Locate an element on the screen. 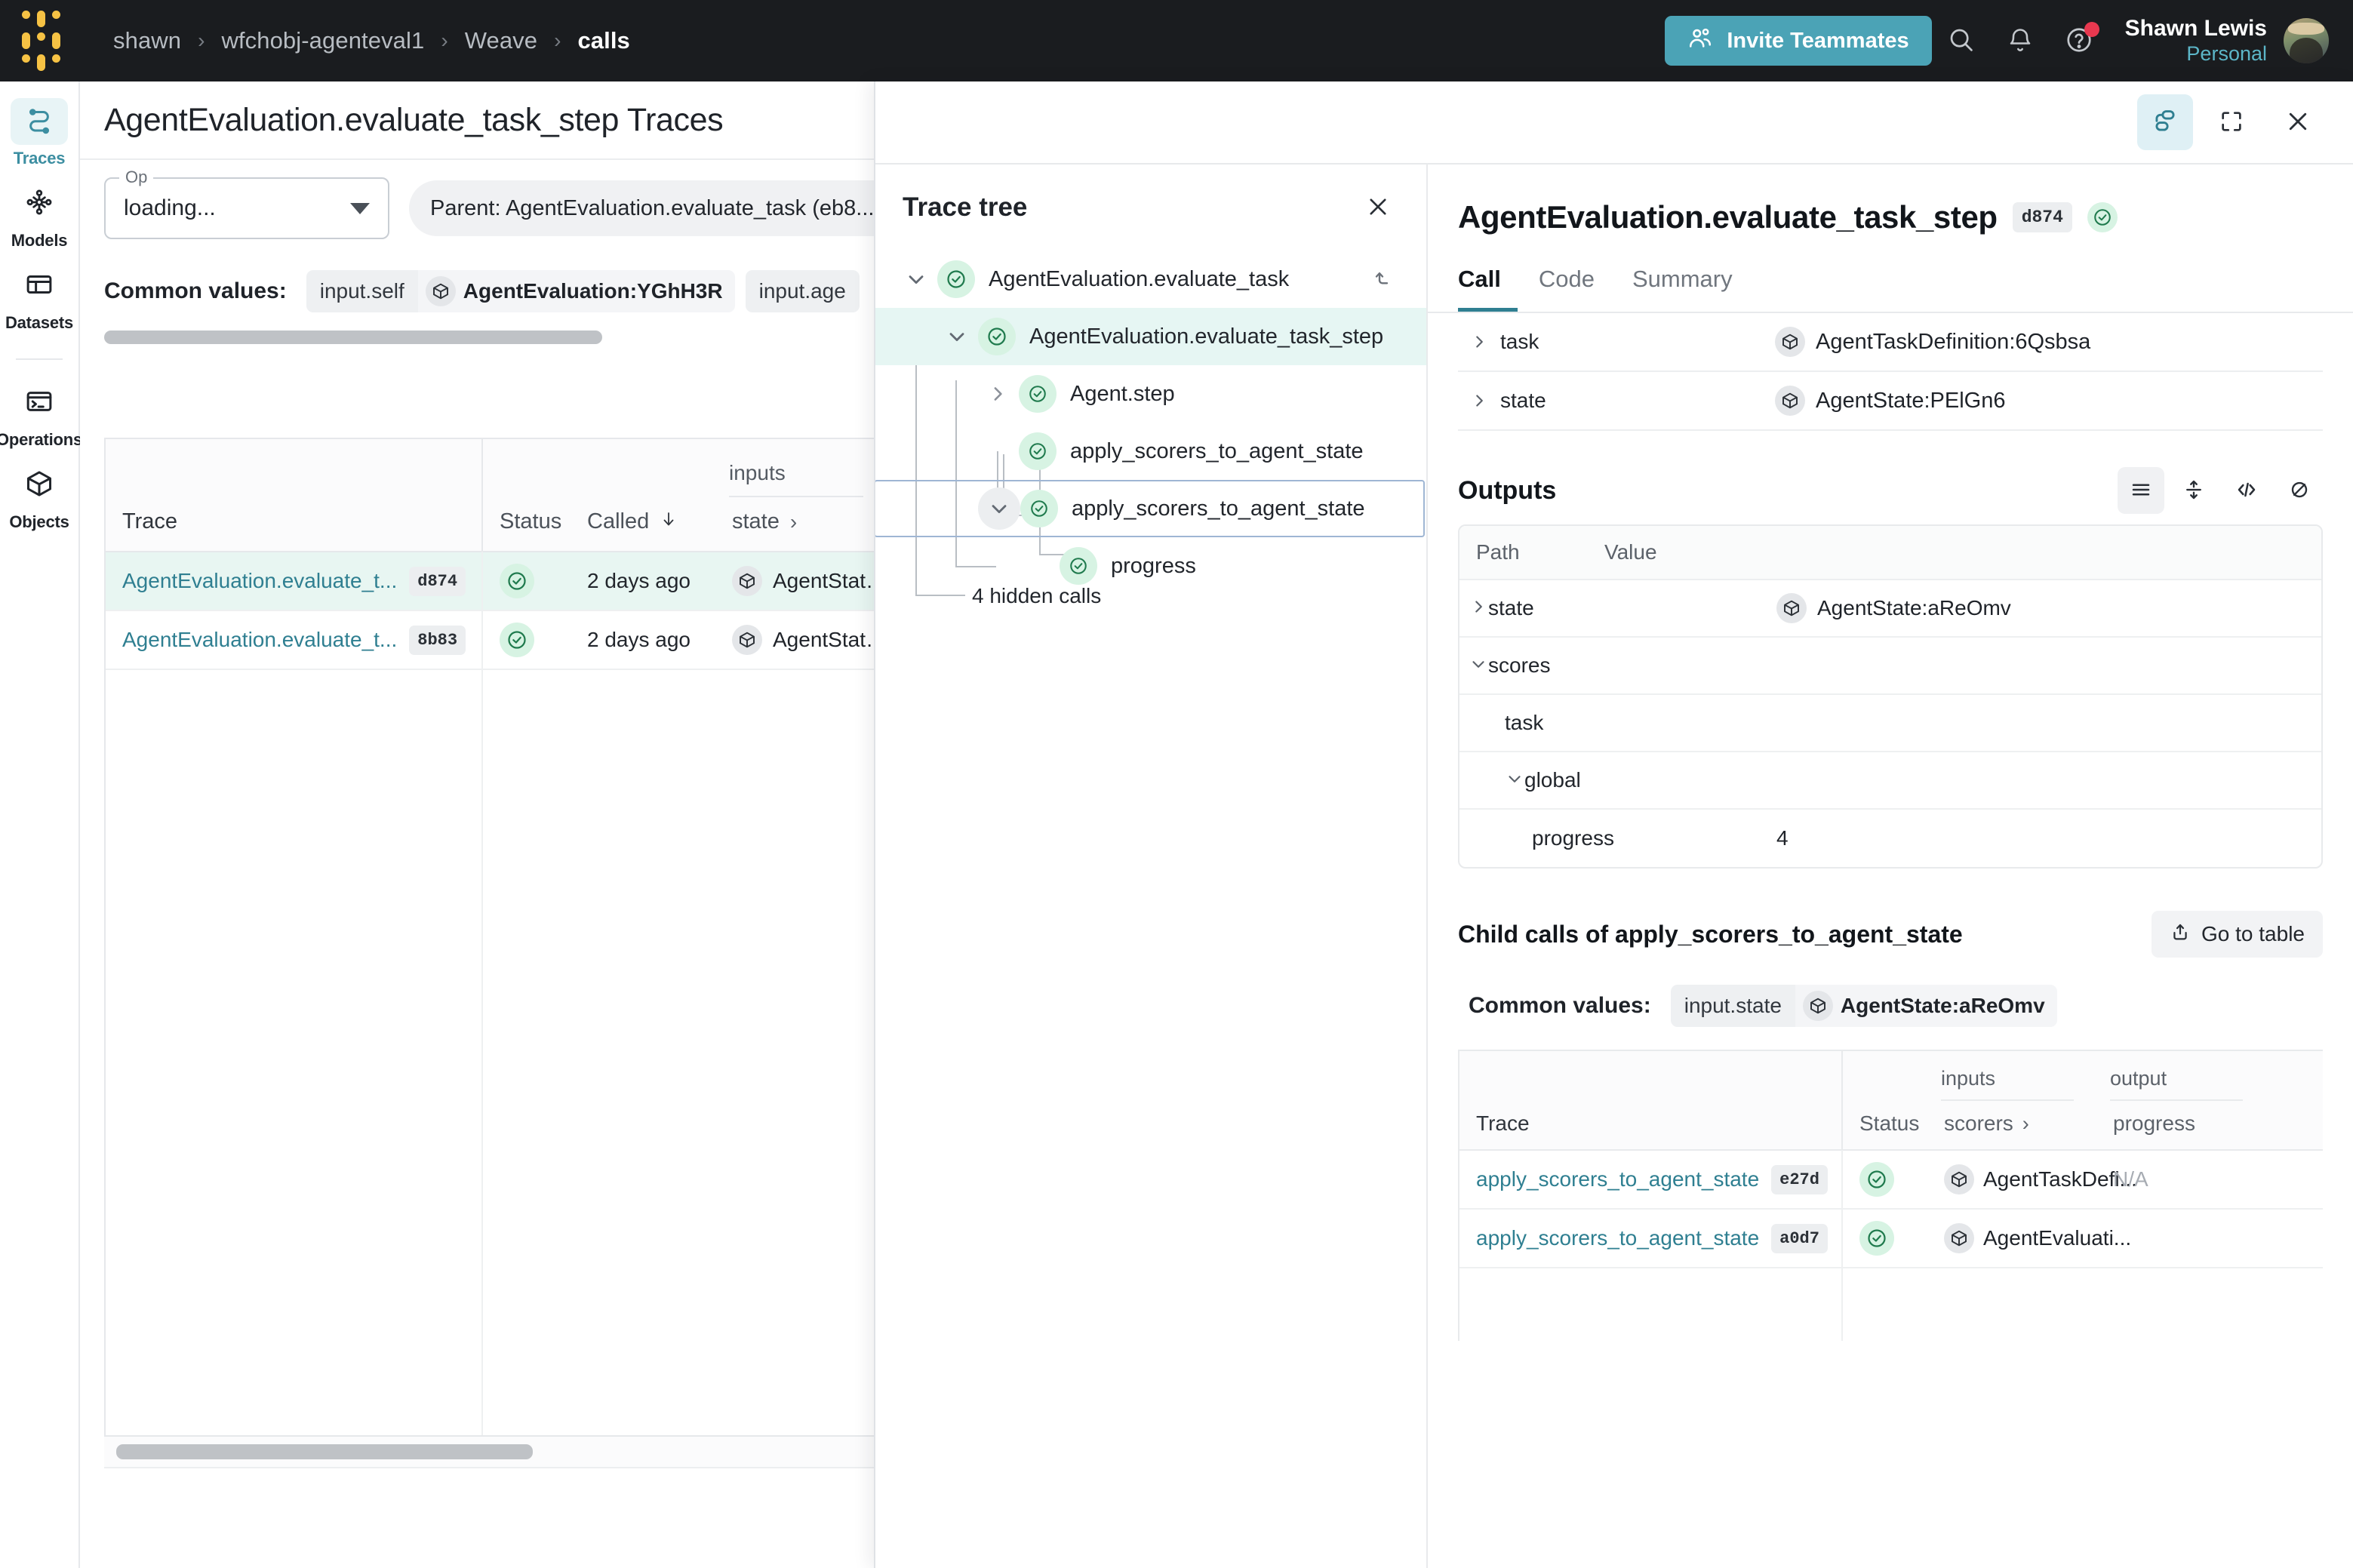  help-button is located at coordinates (2079, 40).